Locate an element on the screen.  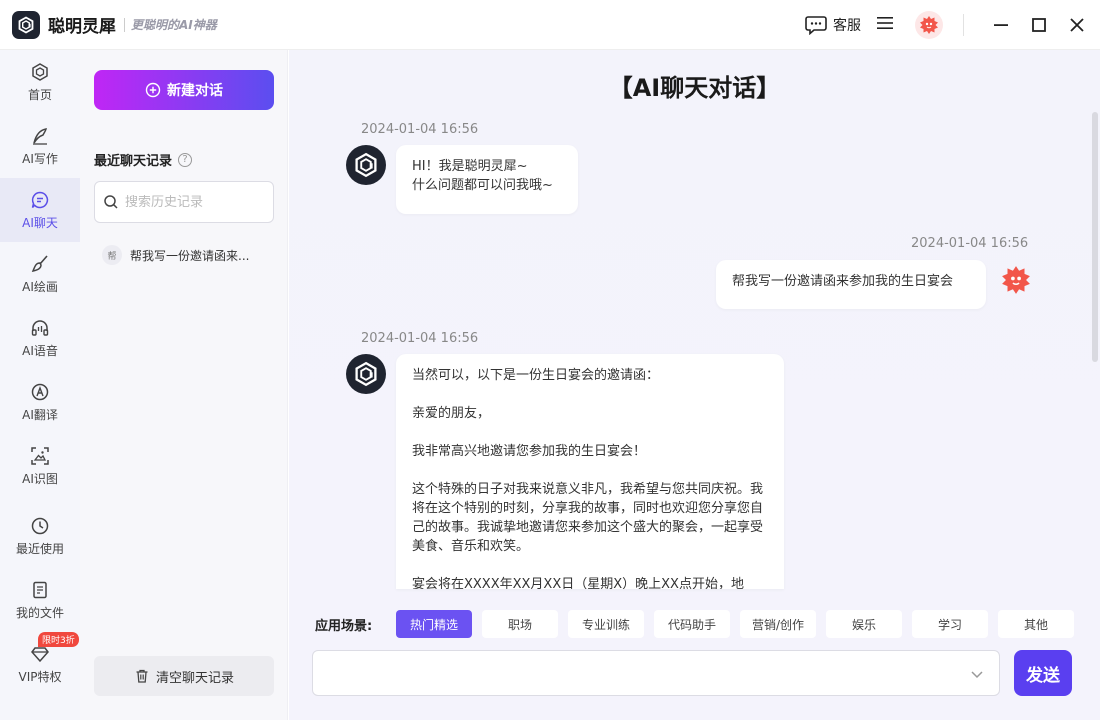
app-name: 聪明灵犀 is located at coordinates (82, 27).